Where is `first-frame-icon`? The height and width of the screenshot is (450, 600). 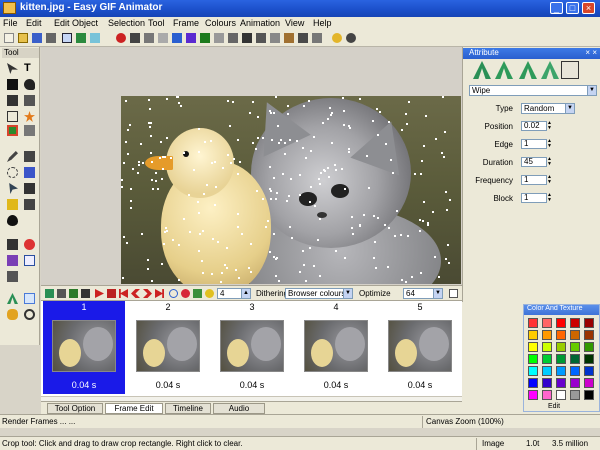 first-frame-icon is located at coordinates (123, 293).